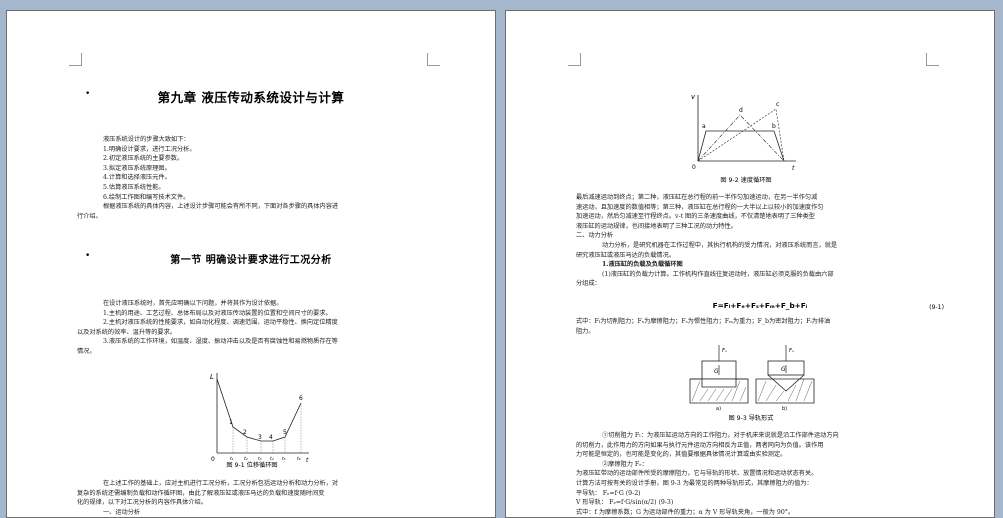 The height and width of the screenshot is (518, 1003). What do you see at coordinates (642, 265) in the screenshot?
I see `sub-heading: 1.液压缸的负载及负载循环图` at bounding box center [642, 265].